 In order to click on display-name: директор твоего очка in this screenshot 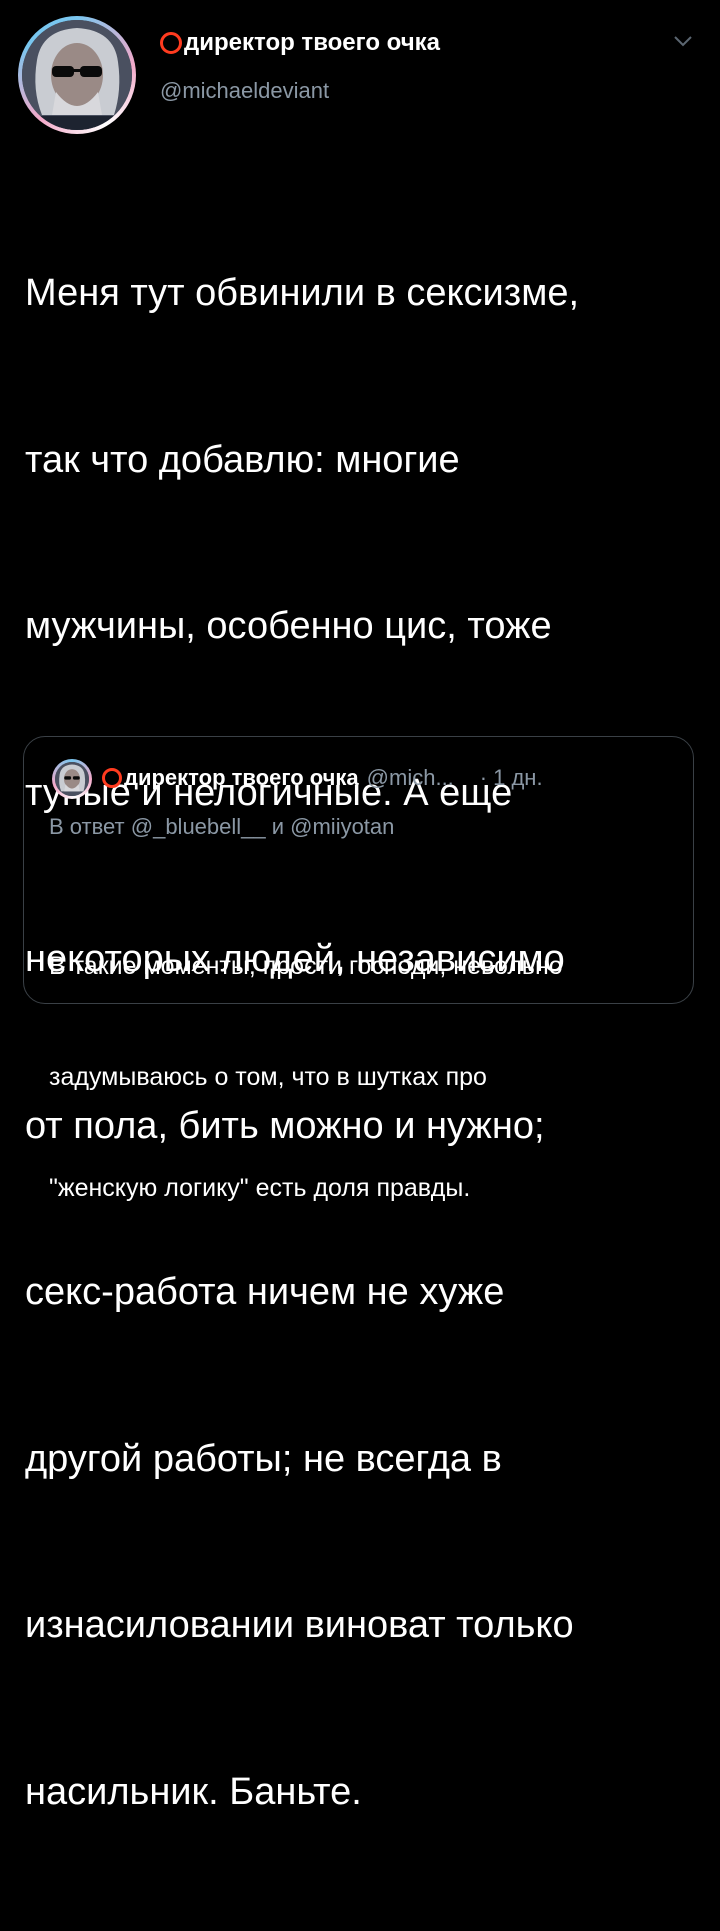, I will do `click(300, 43)`.